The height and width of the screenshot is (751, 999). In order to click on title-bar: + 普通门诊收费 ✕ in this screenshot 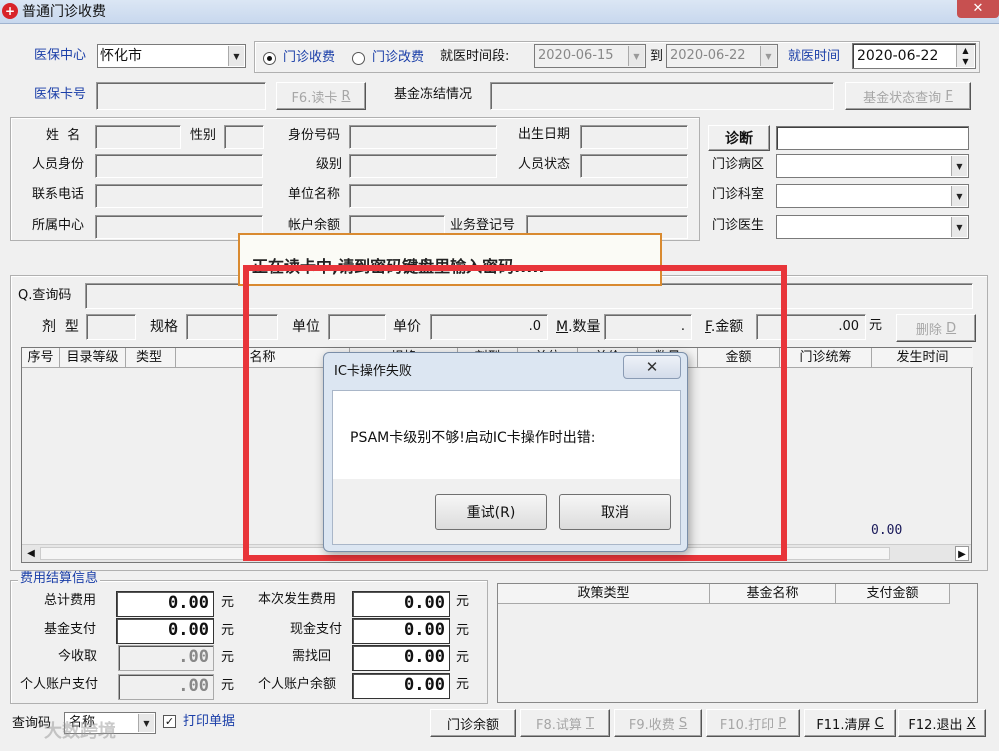, I will do `click(499, 12)`.